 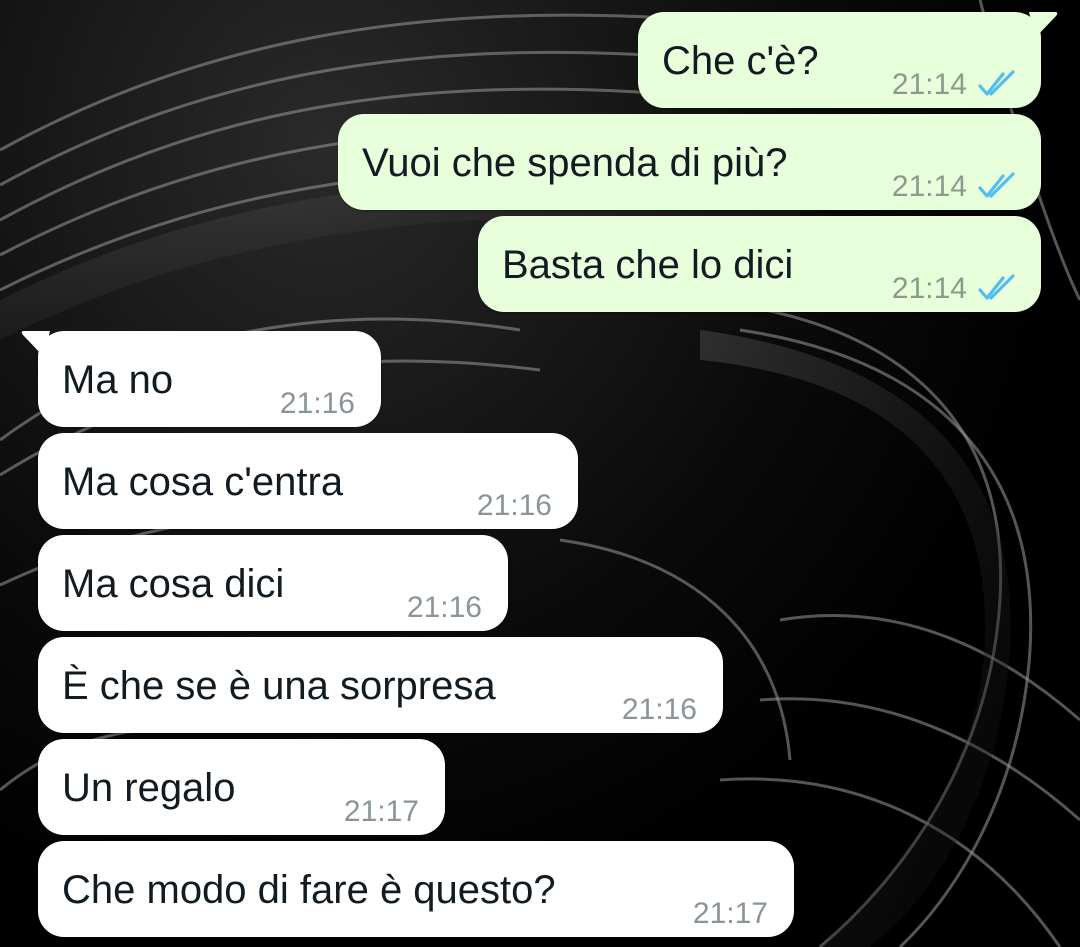 I want to click on message-text: Ma cosa c'entra, so click(x=203, y=482).